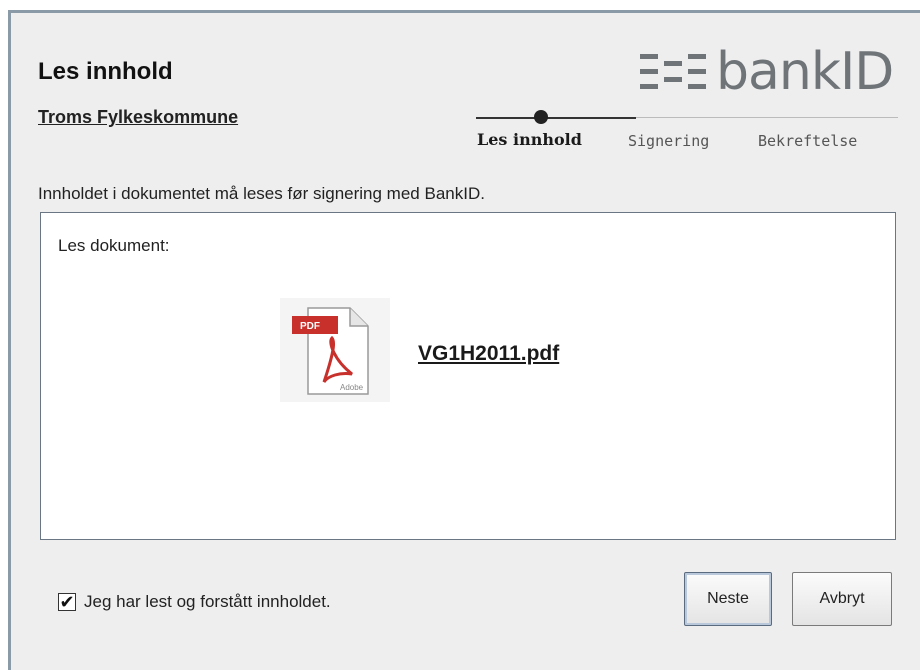  What do you see at coordinates (352, 387) in the screenshot?
I see `pdf-brand-text: Adobe` at bounding box center [352, 387].